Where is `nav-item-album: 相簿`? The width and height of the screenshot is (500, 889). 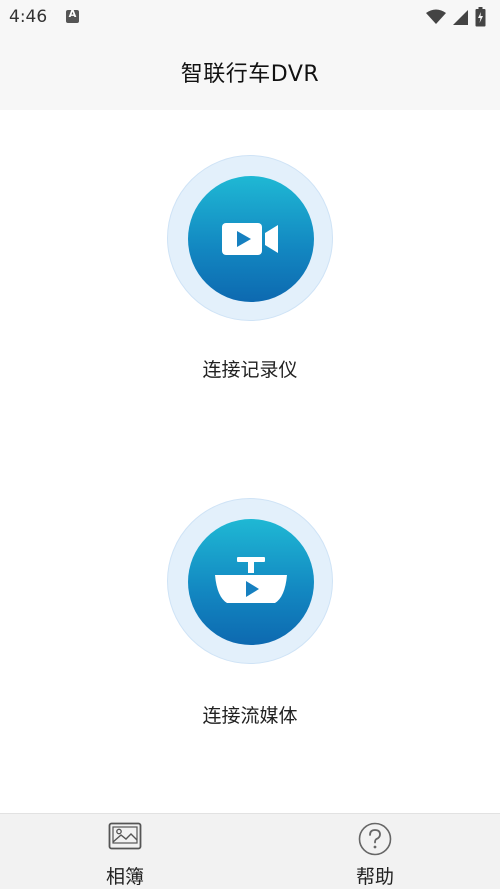
nav-item-album: 相簿 is located at coordinates (125, 851).